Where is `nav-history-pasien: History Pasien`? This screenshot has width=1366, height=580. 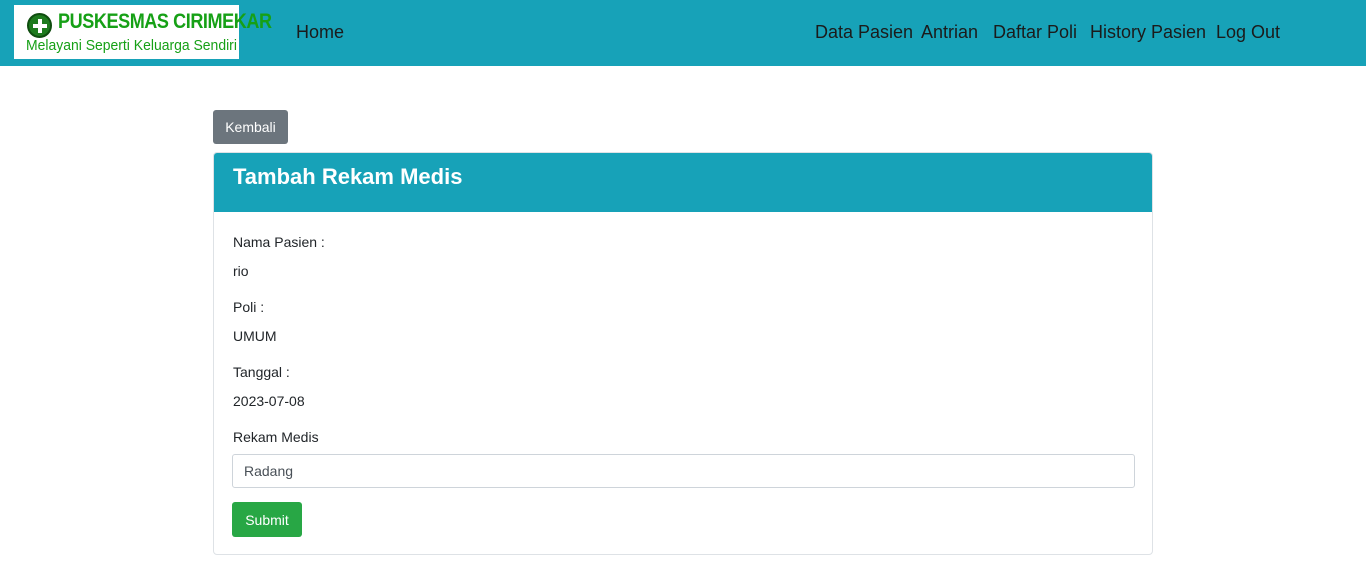
nav-history-pasien: History Pasien is located at coordinates (1148, 32).